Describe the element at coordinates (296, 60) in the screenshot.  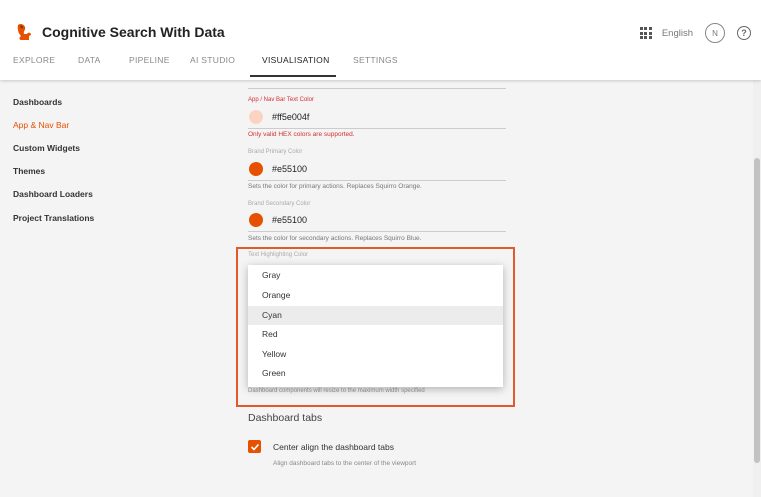
I see `tab-visualisation: VISUALISATION` at that location.